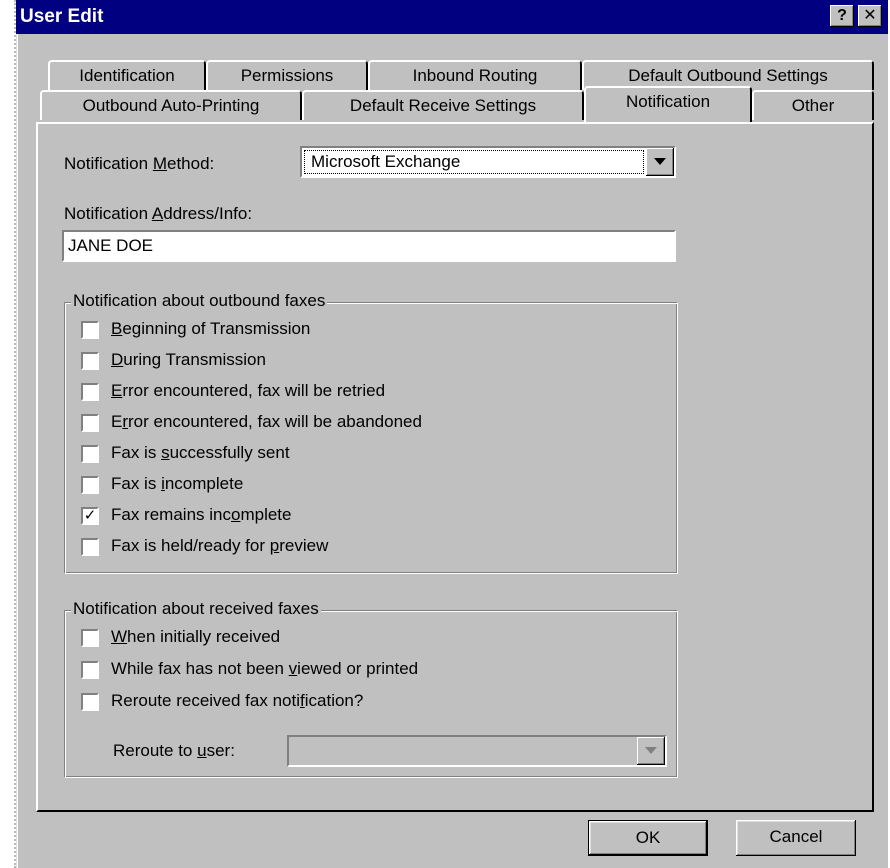 This screenshot has height=868, width=890. What do you see at coordinates (177, 483) in the screenshot?
I see `outbound-checkbox-label: Fax is incomplete` at bounding box center [177, 483].